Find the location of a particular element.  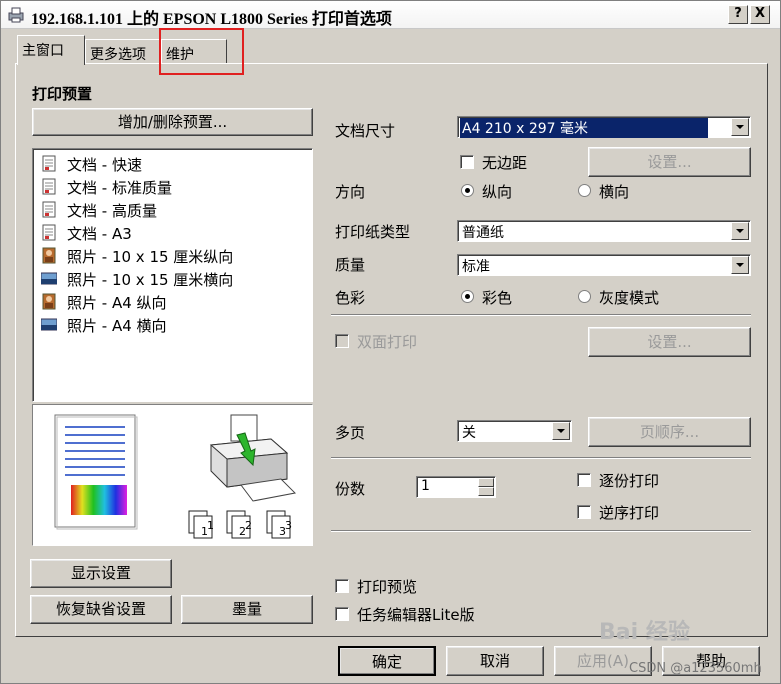

duplex-label: 双面打印 is located at coordinates (387, 342).